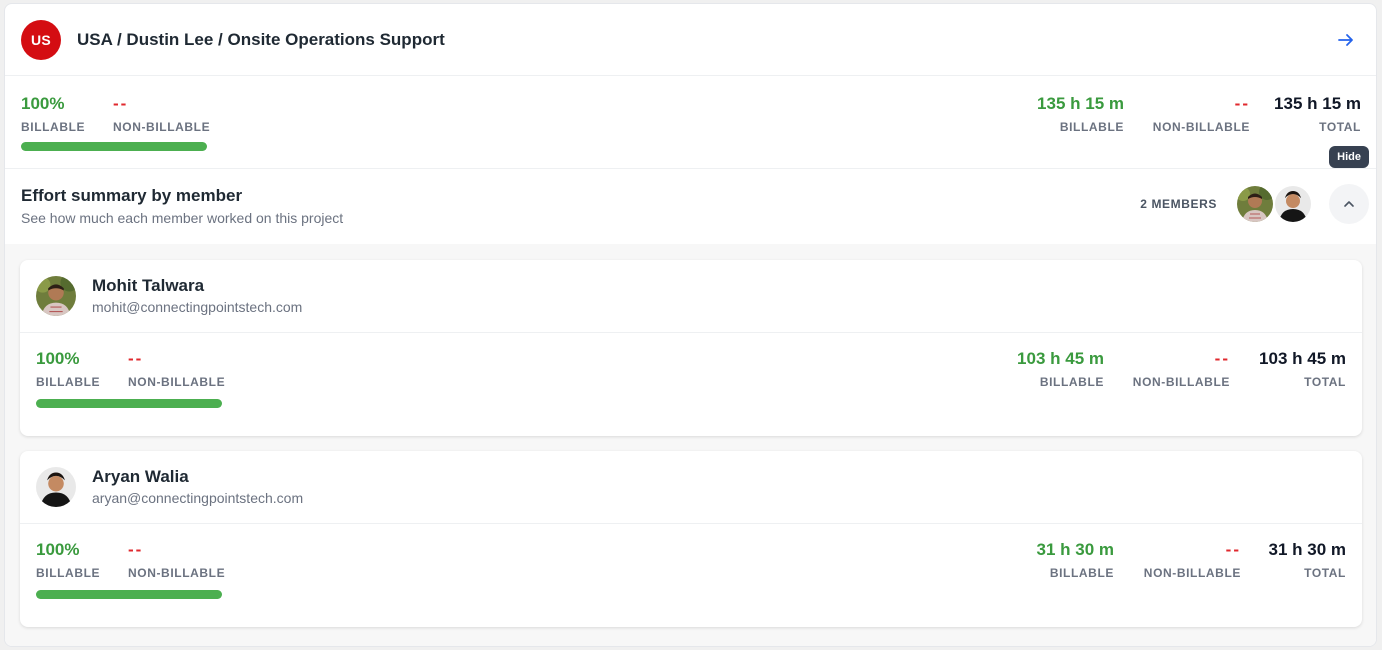  Describe the element at coordinates (140, 476) in the screenshot. I see `member-name: Aryan Walia` at that location.